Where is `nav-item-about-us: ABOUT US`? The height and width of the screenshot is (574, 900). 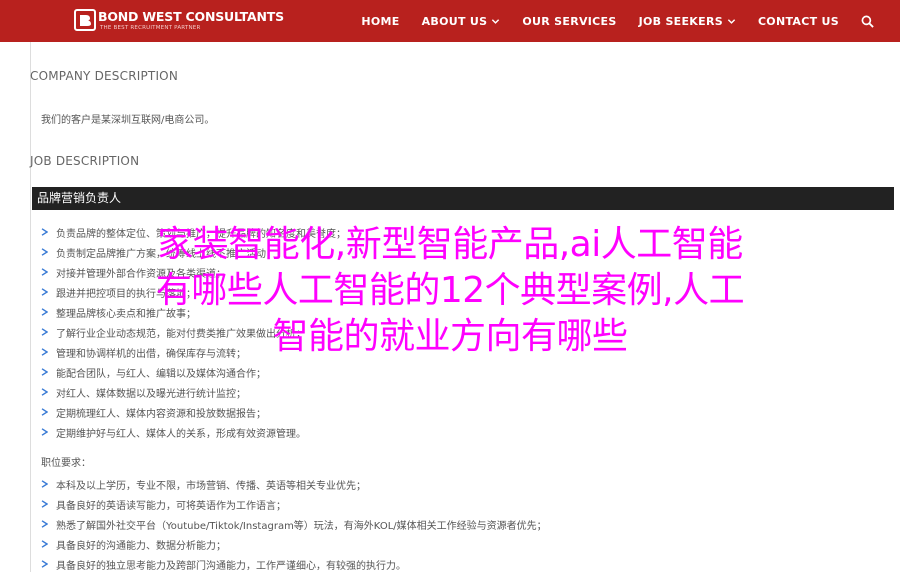
nav-item-about-us: ABOUT US is located at coordinates (461, 21).